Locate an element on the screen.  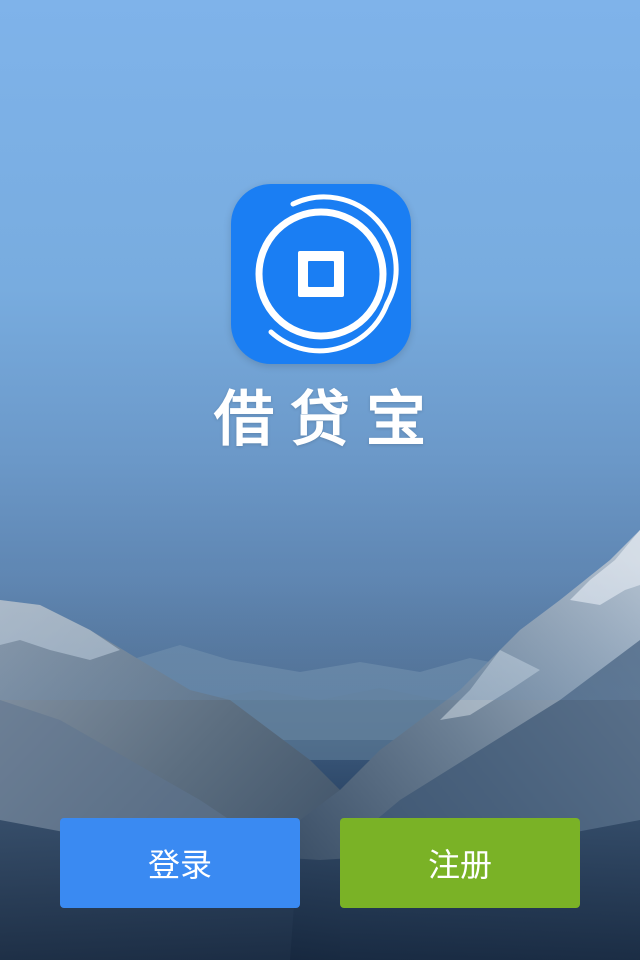
app-logo is located at coordinates (321, 274).